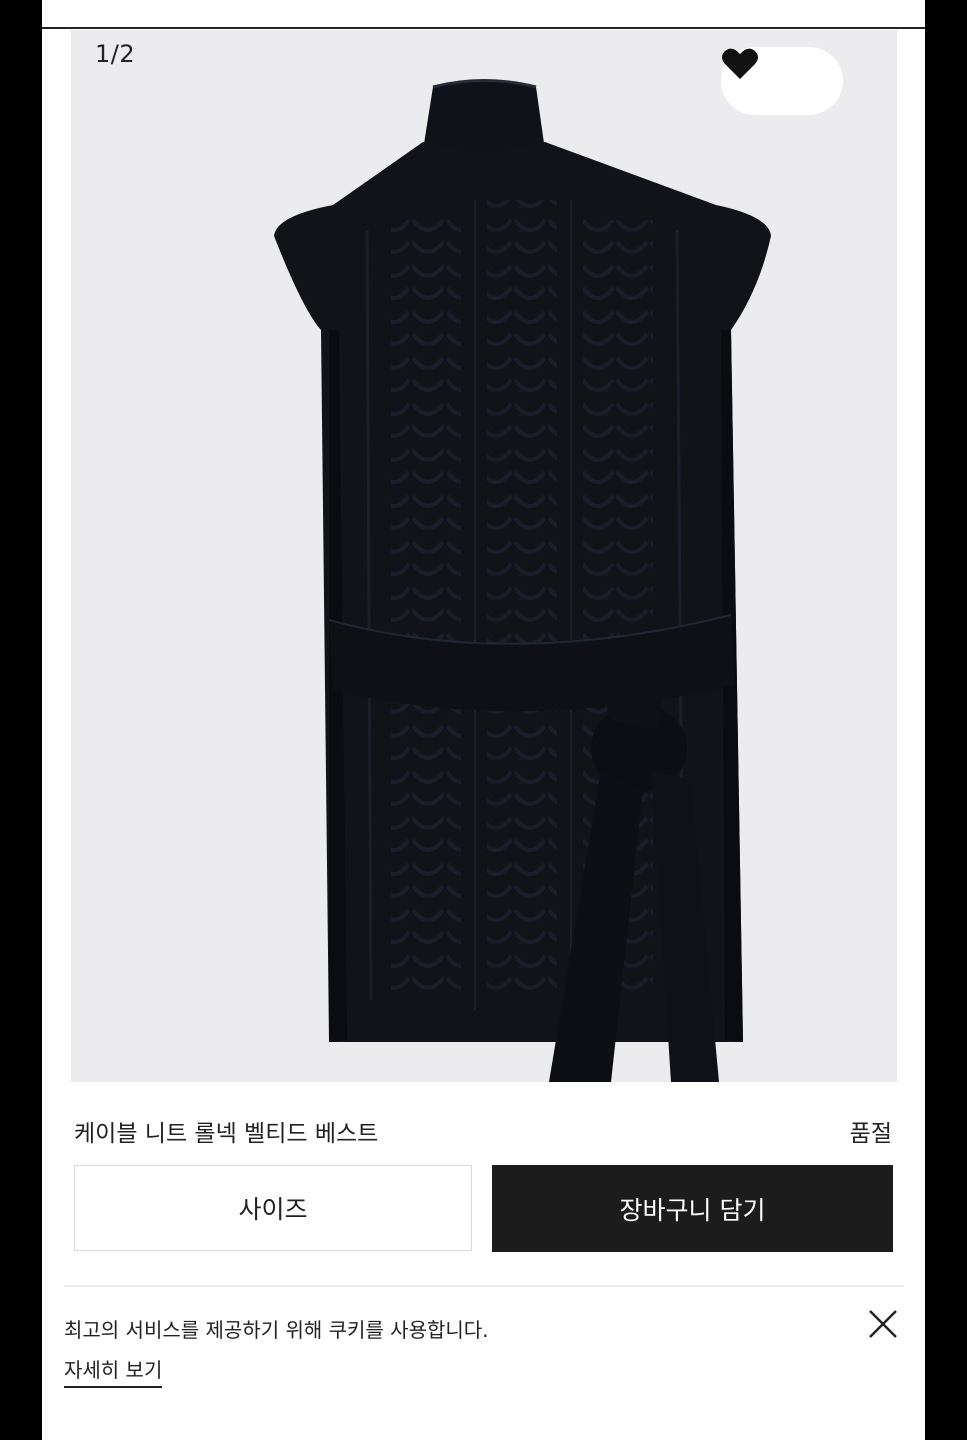 This screenshot has width=967, height=1440. What do you see at coordinates (226, 1134) in the screenshot?
I see `product-name: 케이블 니트 롤넥 벨티드 베스트` at bounding box center [226, 1134].